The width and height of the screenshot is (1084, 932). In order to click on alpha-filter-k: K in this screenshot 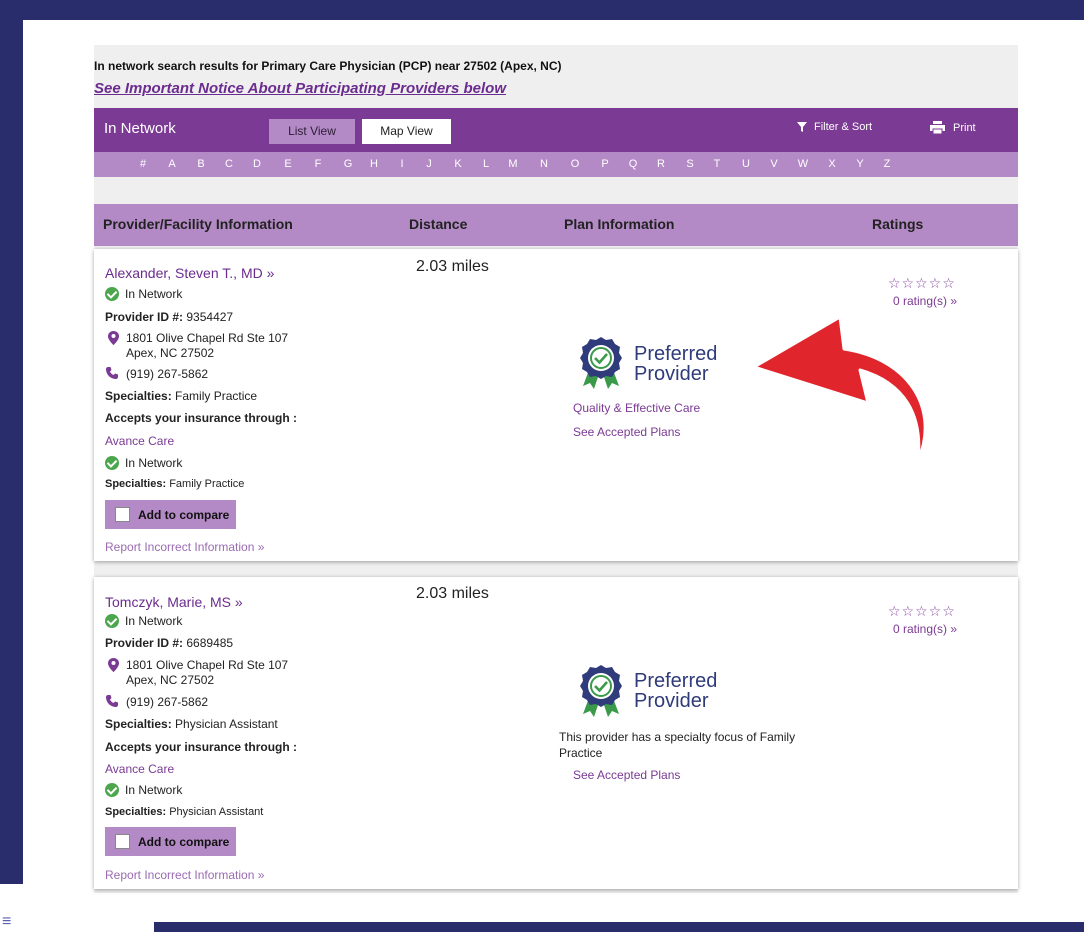, I will do `click(458, 164)`.